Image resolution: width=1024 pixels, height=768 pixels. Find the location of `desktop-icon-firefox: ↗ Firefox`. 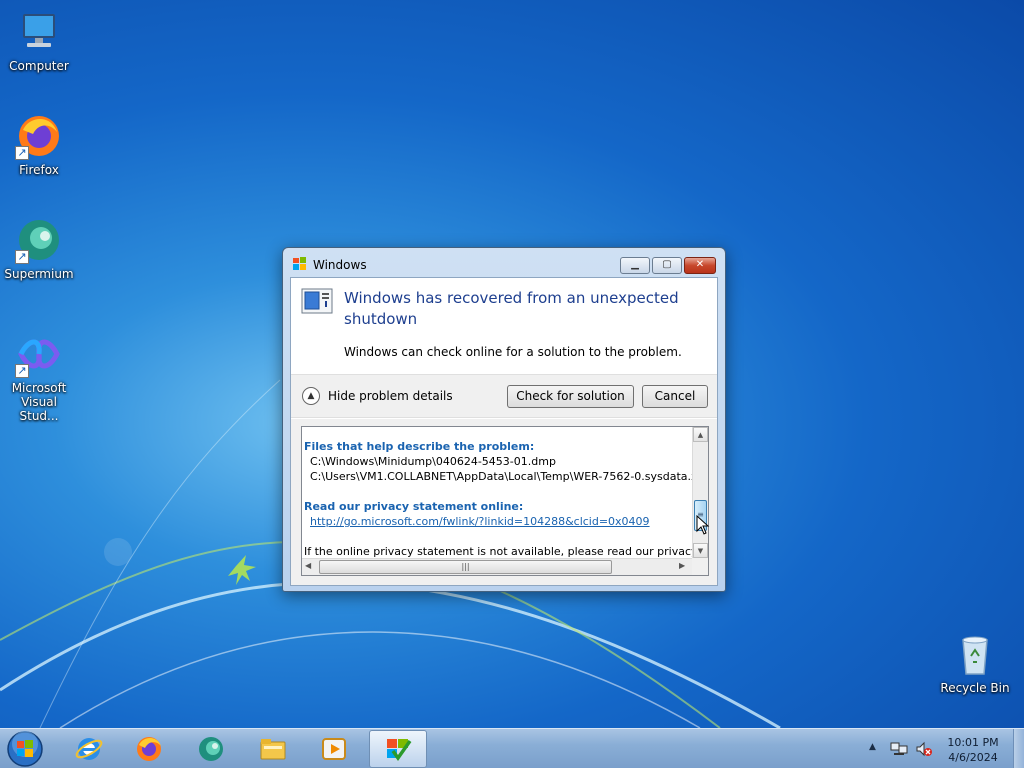

desktop-icon-firefox: ↗ Firefox is located at coordinates (39, 144).